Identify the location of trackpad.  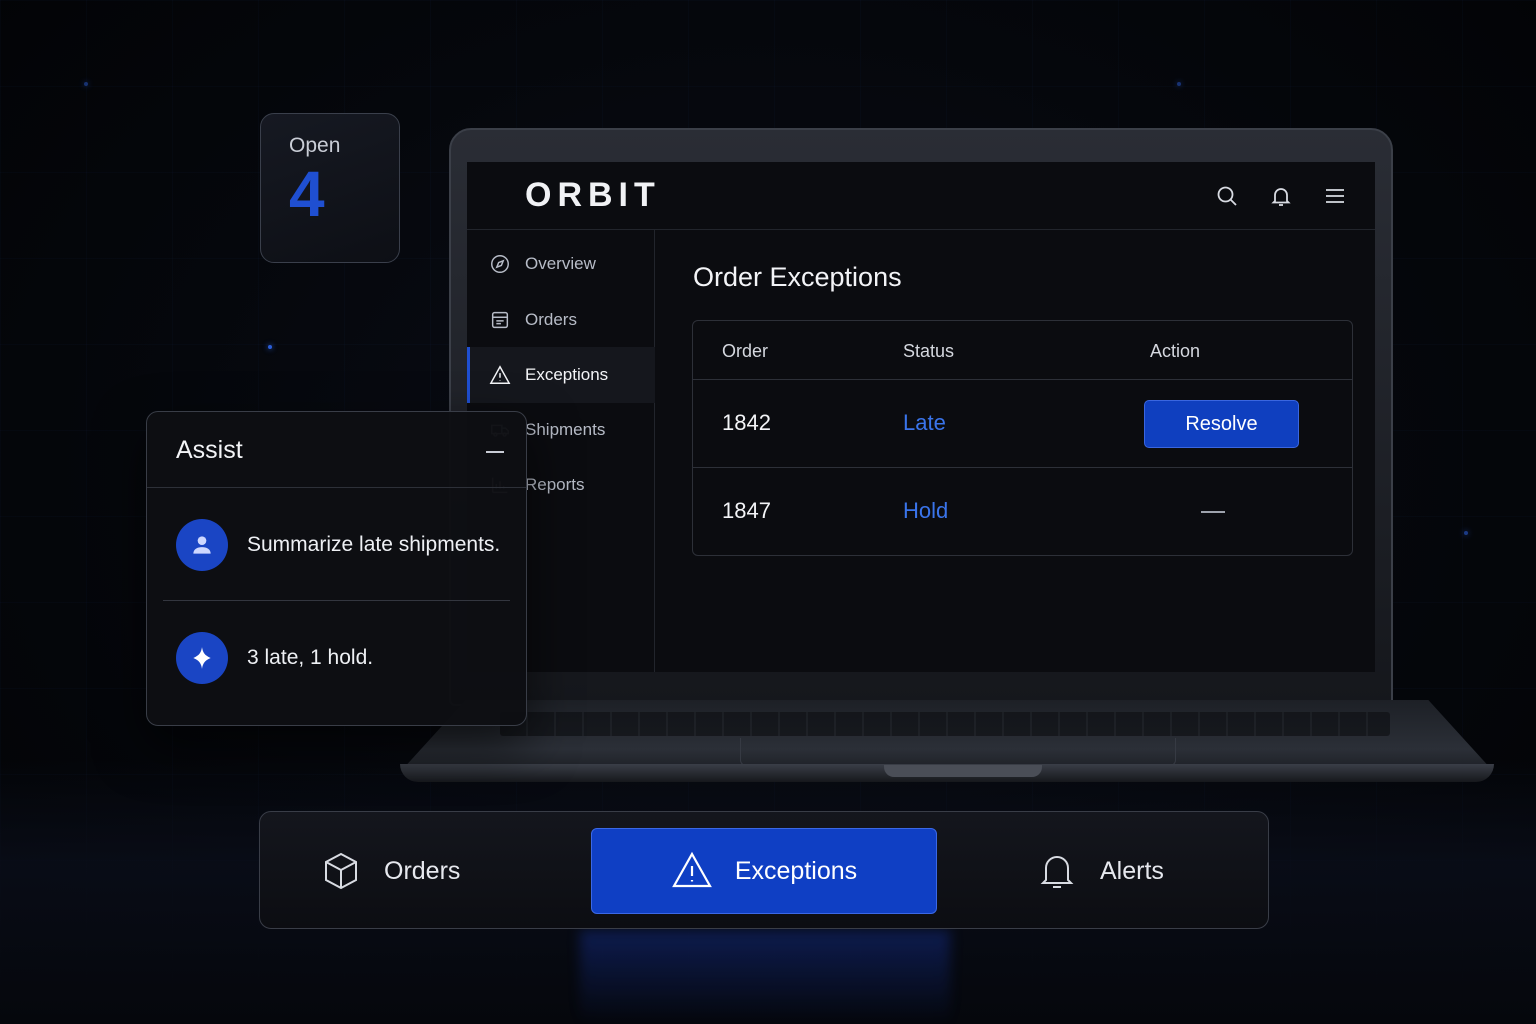
(958, 752).